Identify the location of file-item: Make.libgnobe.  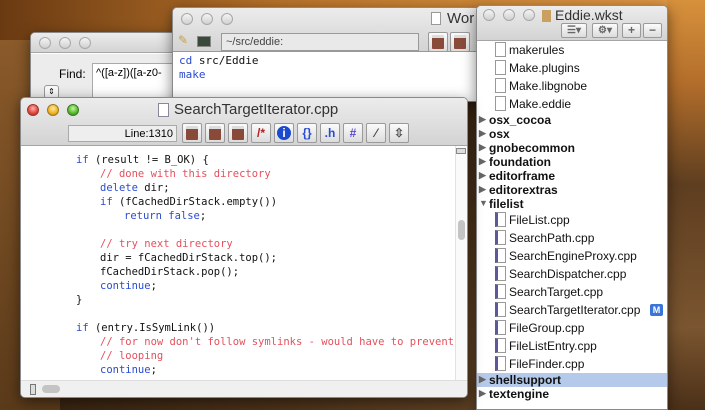
(572, 86).